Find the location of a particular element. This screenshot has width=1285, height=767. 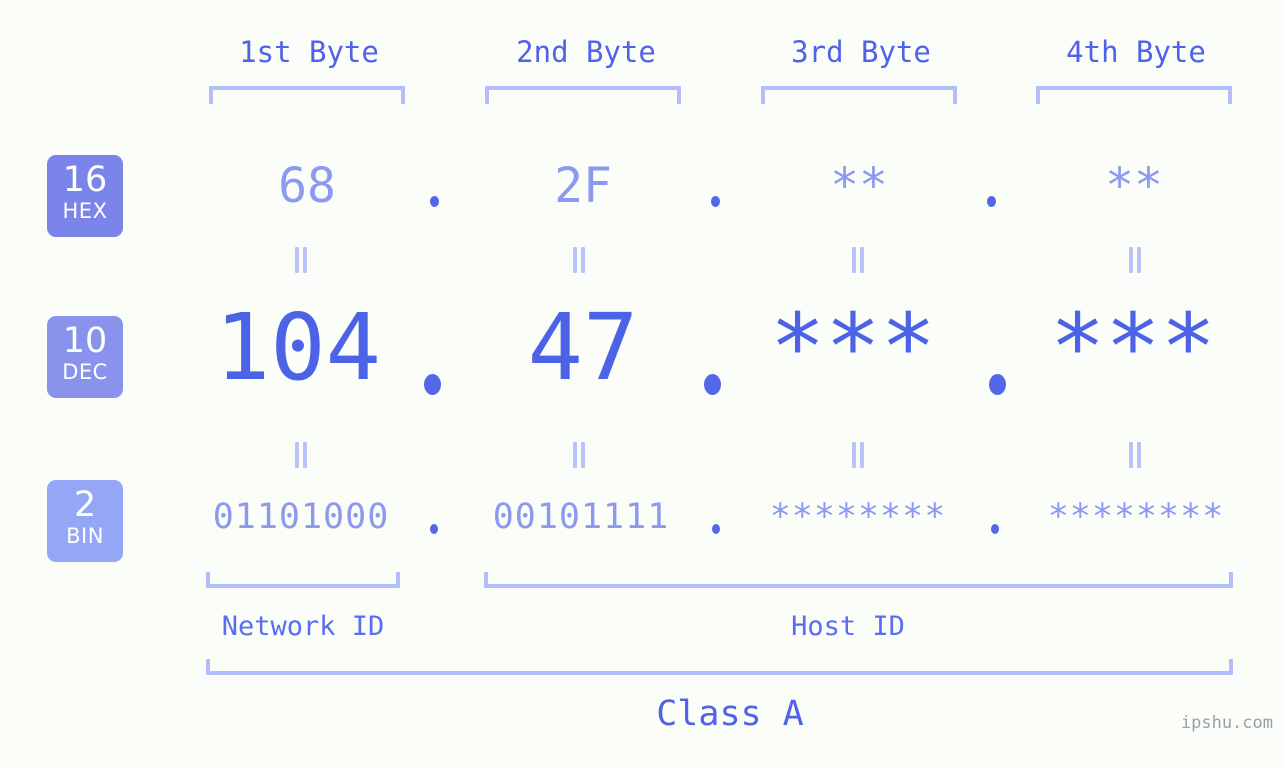

hex-byte-3: ** is located at coordinates (859, 186).